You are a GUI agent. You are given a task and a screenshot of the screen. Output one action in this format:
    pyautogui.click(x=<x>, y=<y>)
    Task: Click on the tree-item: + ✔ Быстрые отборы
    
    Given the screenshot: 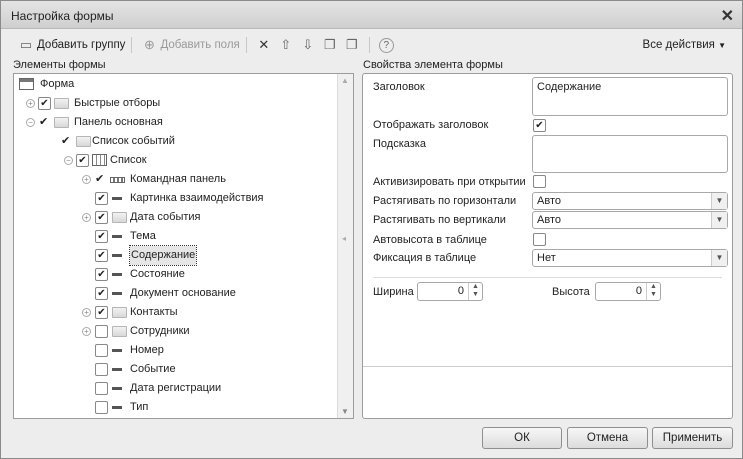 What is the action you would take?
    pyautogui.click(x=174, y=103)
    